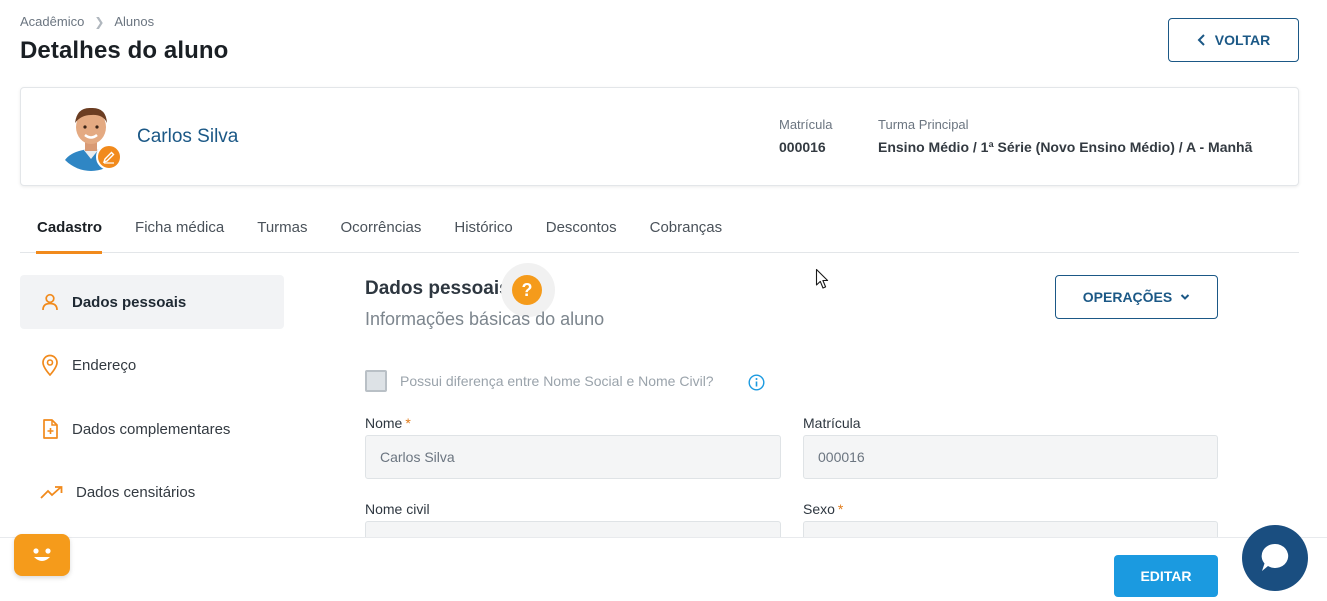  Describe the element at coordinates (822, 278) in the screenshot. I see `mouse-cursor-icon` at that location.